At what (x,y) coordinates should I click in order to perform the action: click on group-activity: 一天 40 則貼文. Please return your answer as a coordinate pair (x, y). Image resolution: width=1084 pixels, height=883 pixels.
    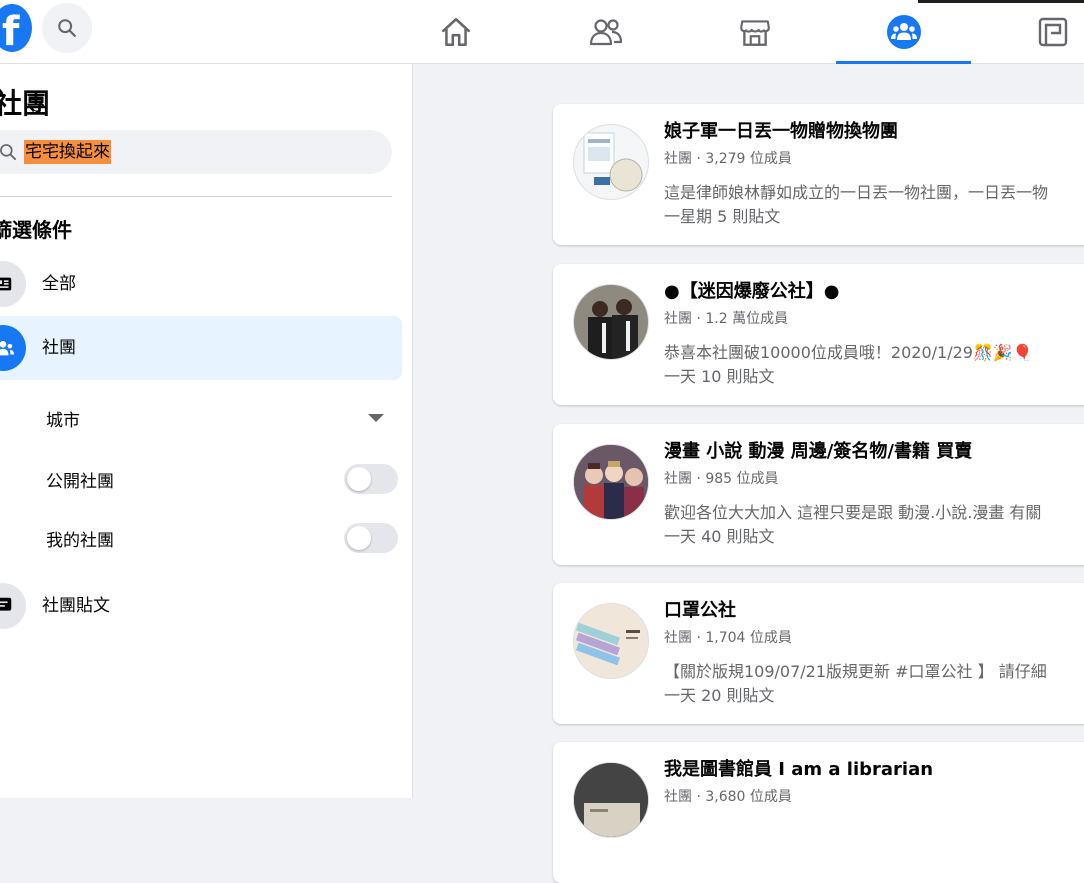
    Looking at the image, I should click on (719, 536).